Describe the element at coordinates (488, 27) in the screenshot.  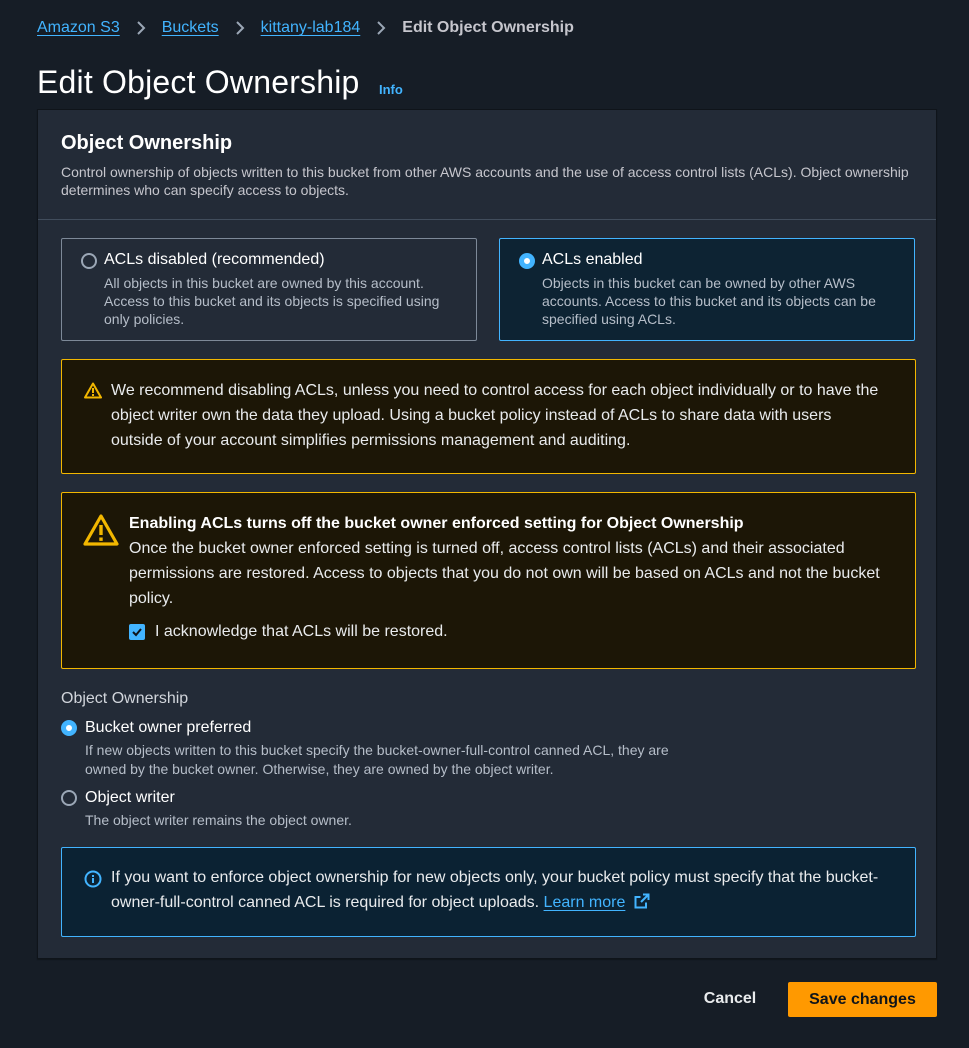
I see `breadcrumb-current: Edit Object Ownership` at that location.